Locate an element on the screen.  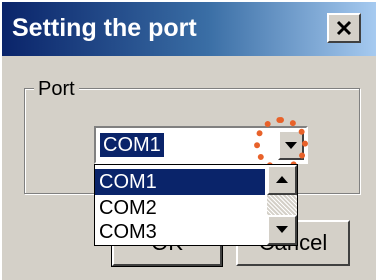
scroll-up-button is located at coordinates (282, 180).